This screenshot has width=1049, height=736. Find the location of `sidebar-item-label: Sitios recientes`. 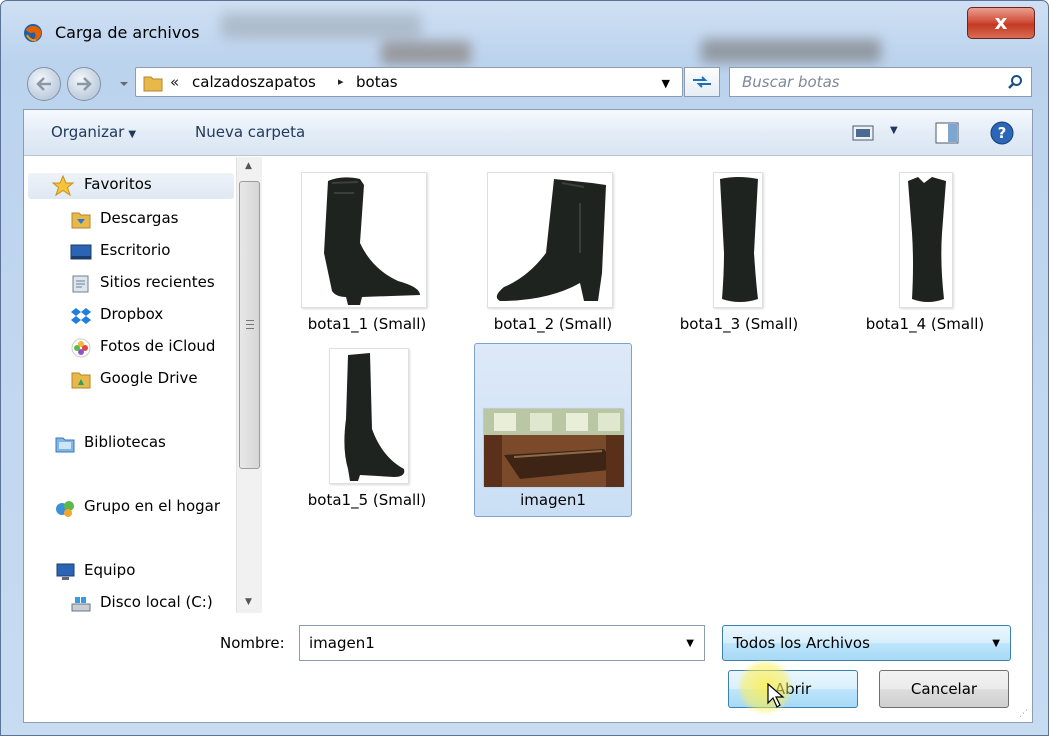

sidebar-item-label: Sitios recientes is located at coordinates (157, 282).